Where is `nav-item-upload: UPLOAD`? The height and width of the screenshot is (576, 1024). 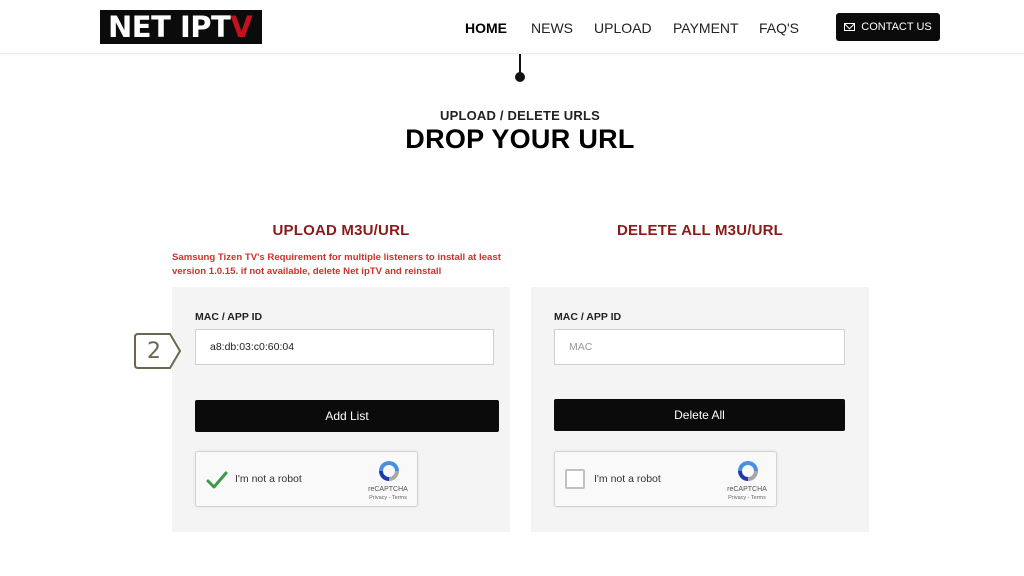 nav-item-upload: UPLOAD is located at coordinates (623, 28).